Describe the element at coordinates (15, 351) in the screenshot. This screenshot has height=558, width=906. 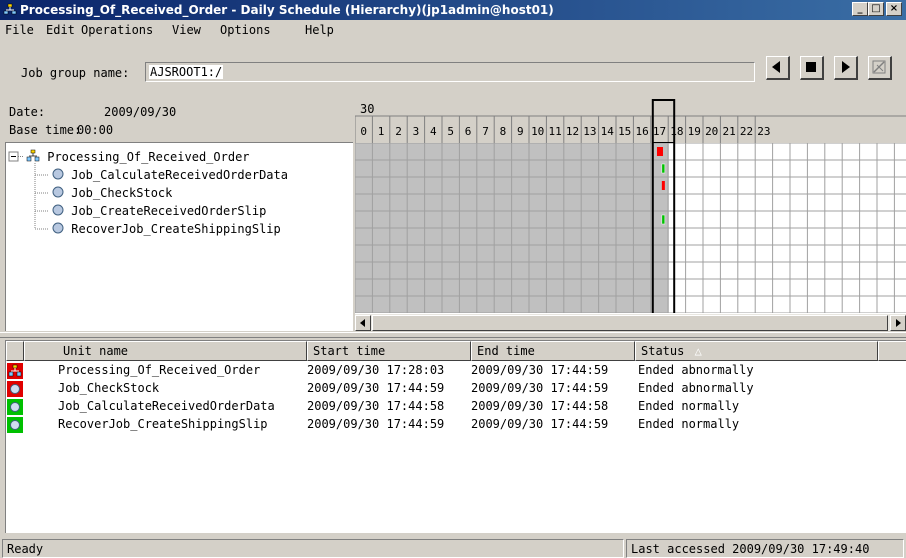
I see `icon-column-header` at that location.